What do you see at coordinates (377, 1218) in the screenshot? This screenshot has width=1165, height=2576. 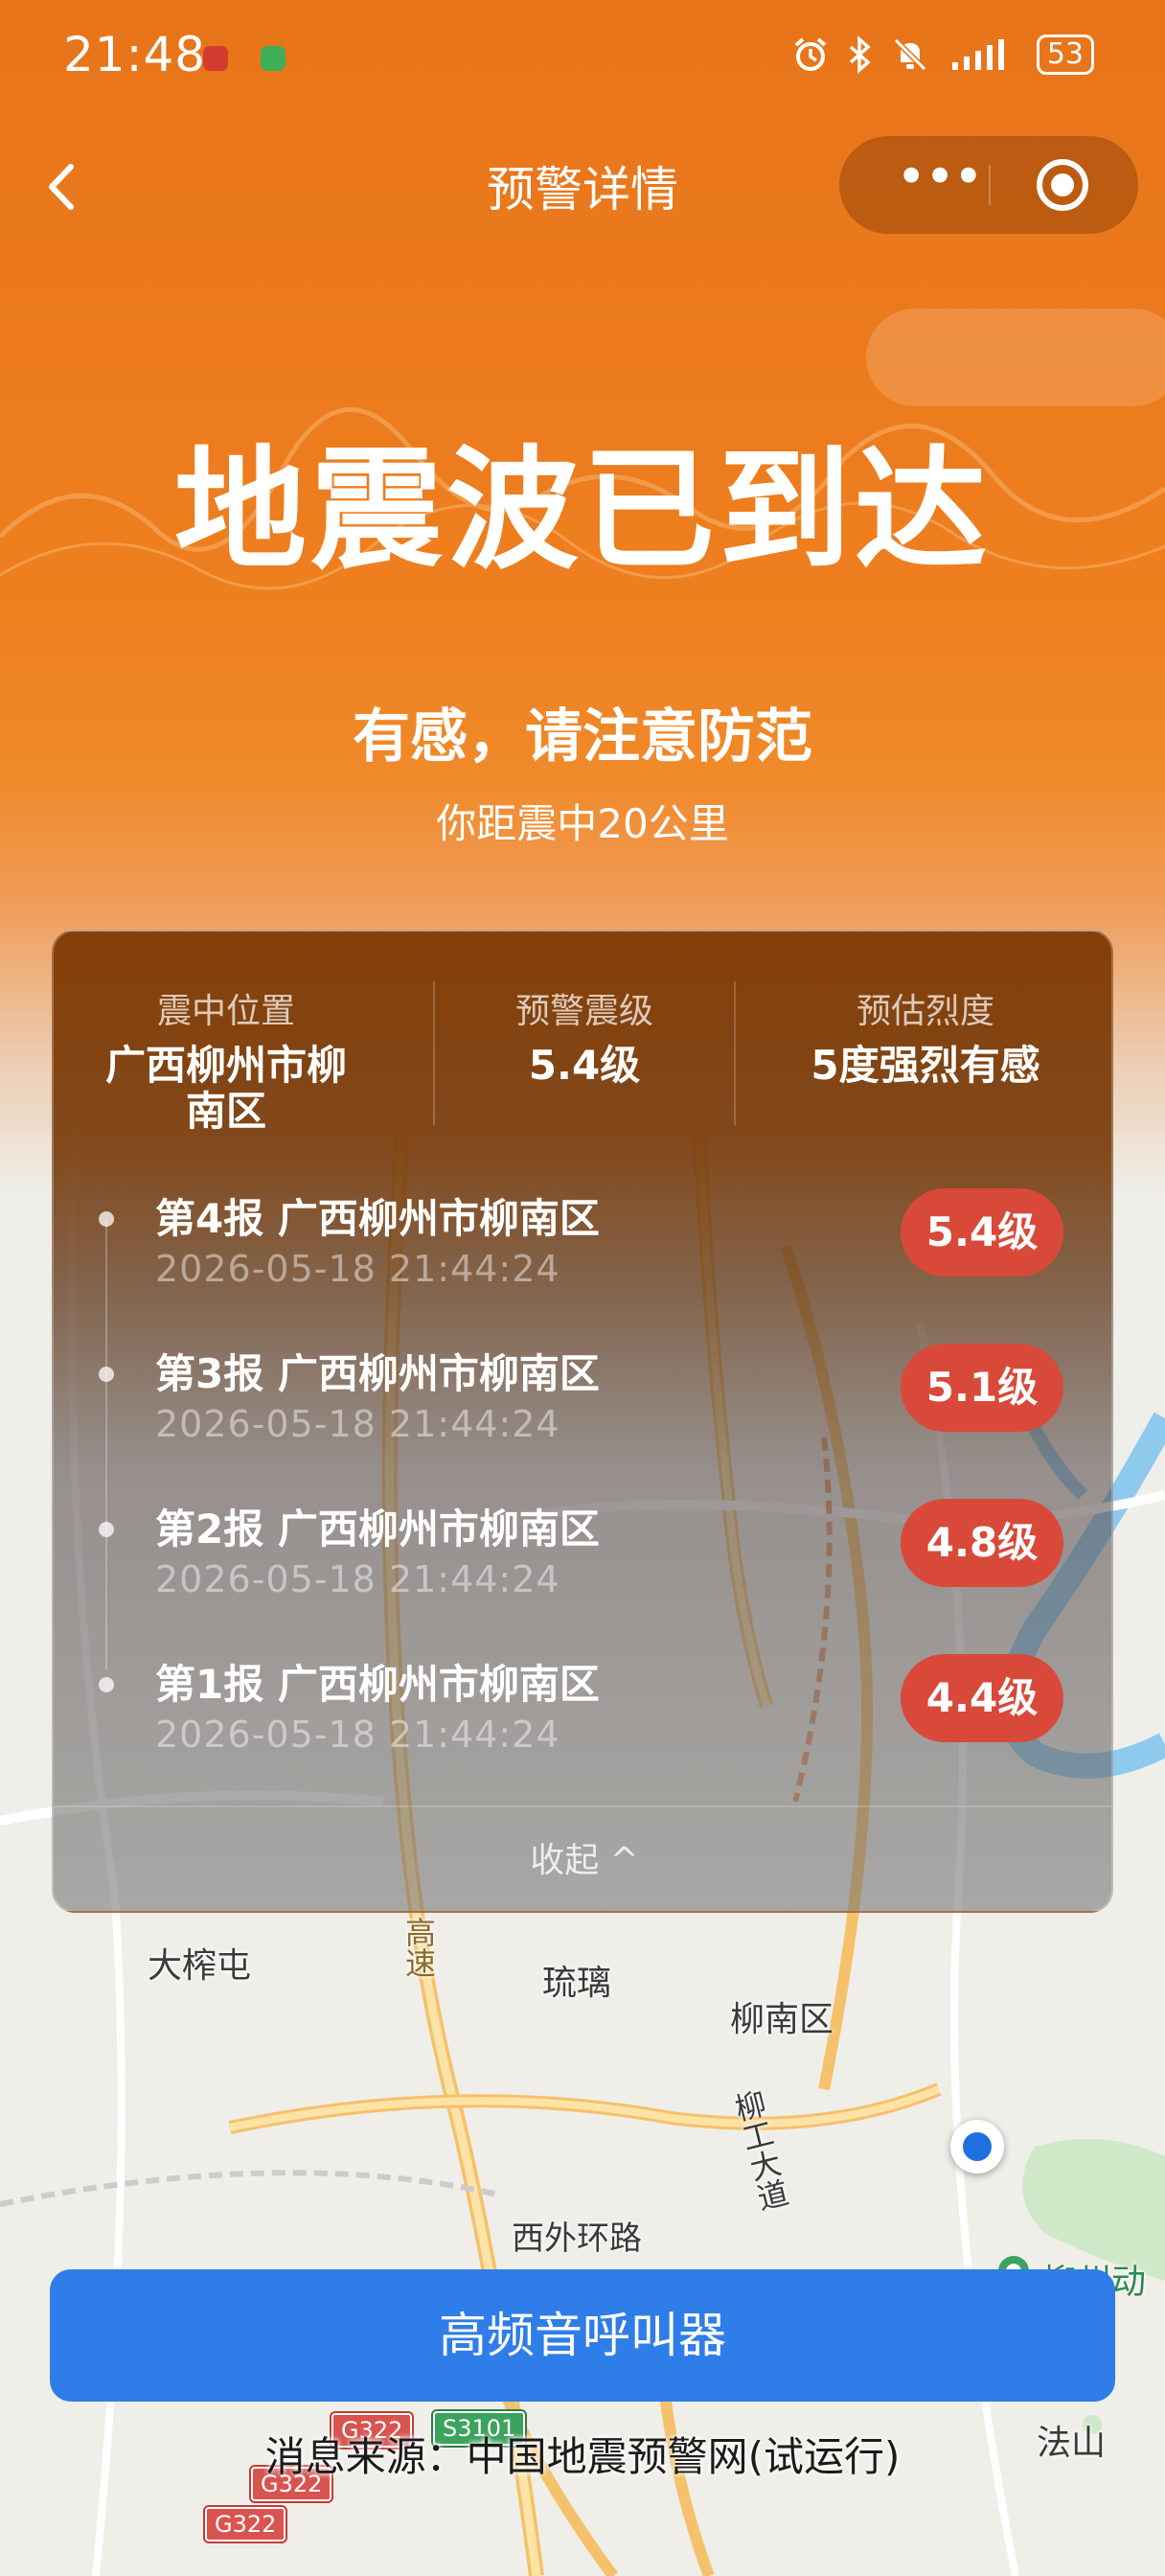 I see `report-title: 第4报 广西柳州市柳南区` at bounding box center [377, 1218].